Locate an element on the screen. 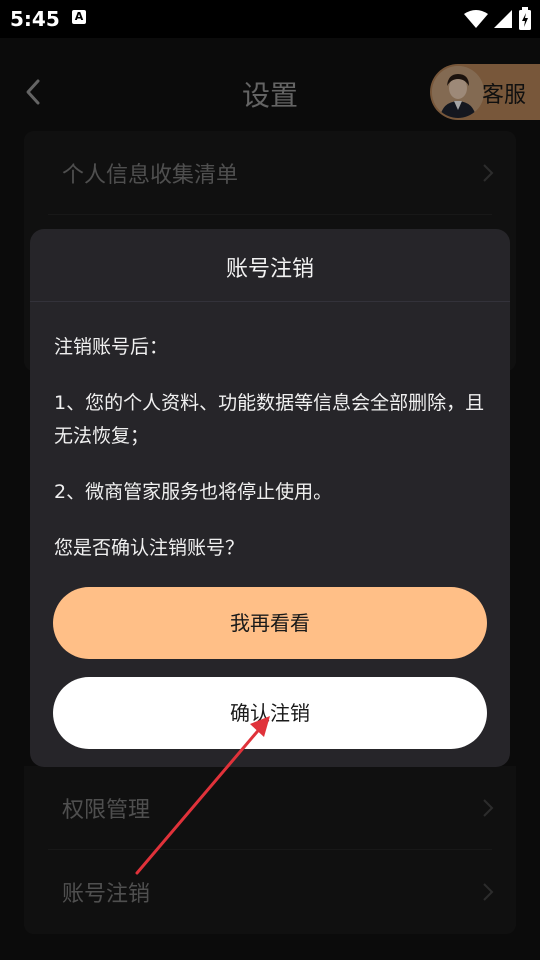 Image resolution: width=540 pixels, height=960 pixels. status-time: 5:45 is located at coordinates (35, 19).